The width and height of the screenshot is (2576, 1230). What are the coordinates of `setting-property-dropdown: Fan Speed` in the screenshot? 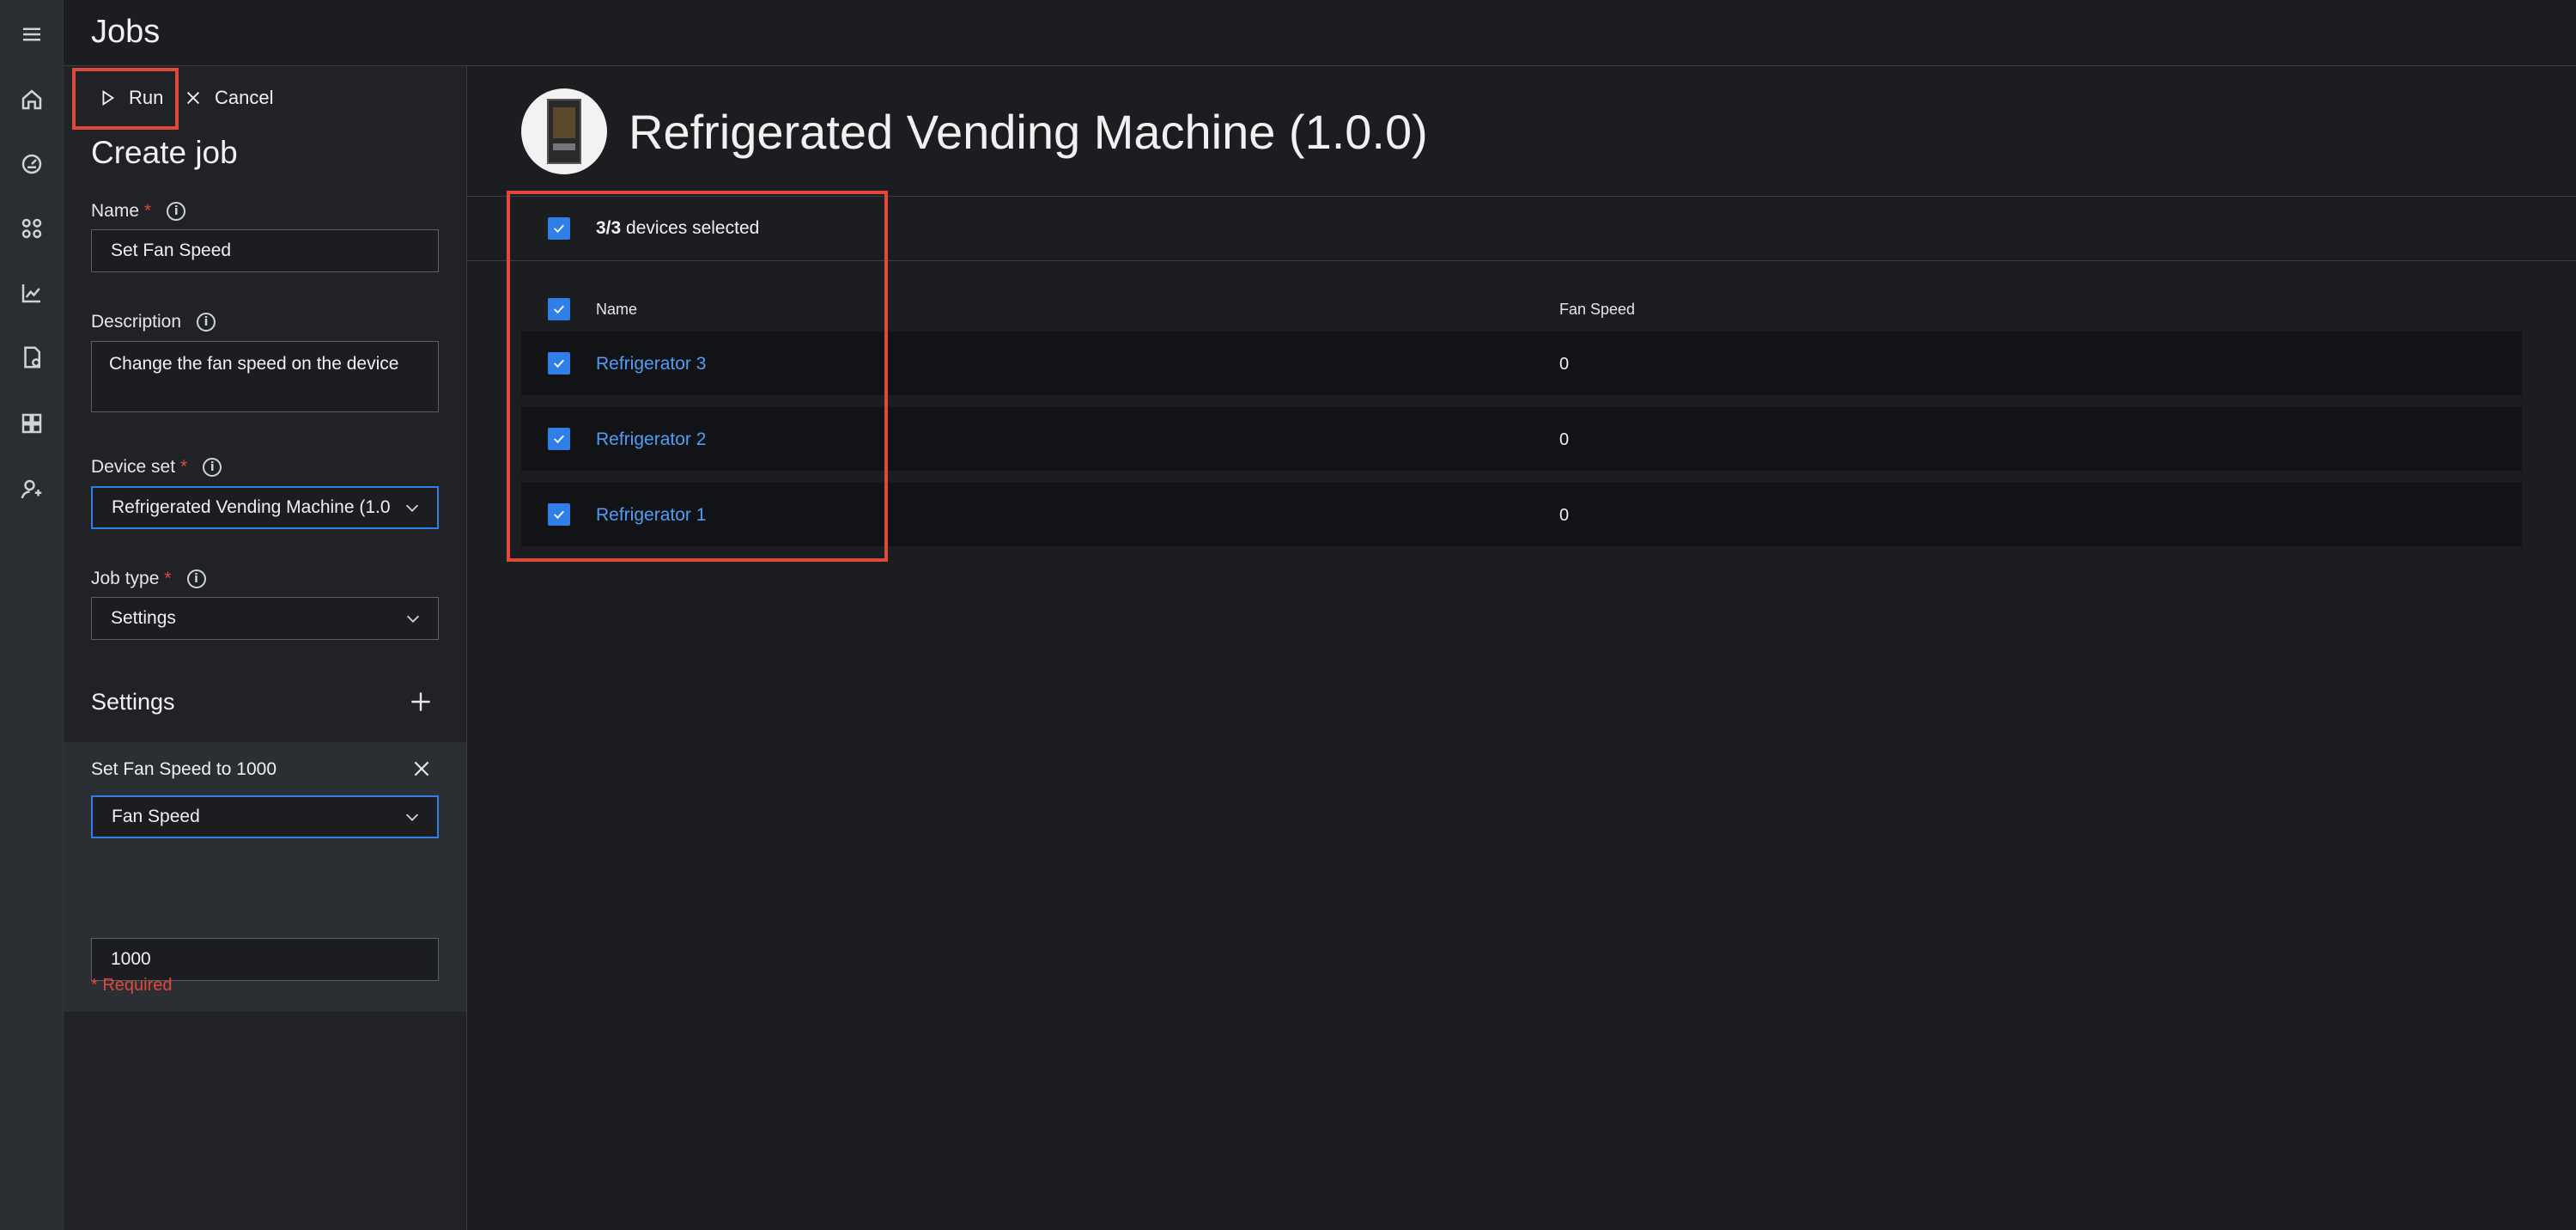 It's located at (265, 816).